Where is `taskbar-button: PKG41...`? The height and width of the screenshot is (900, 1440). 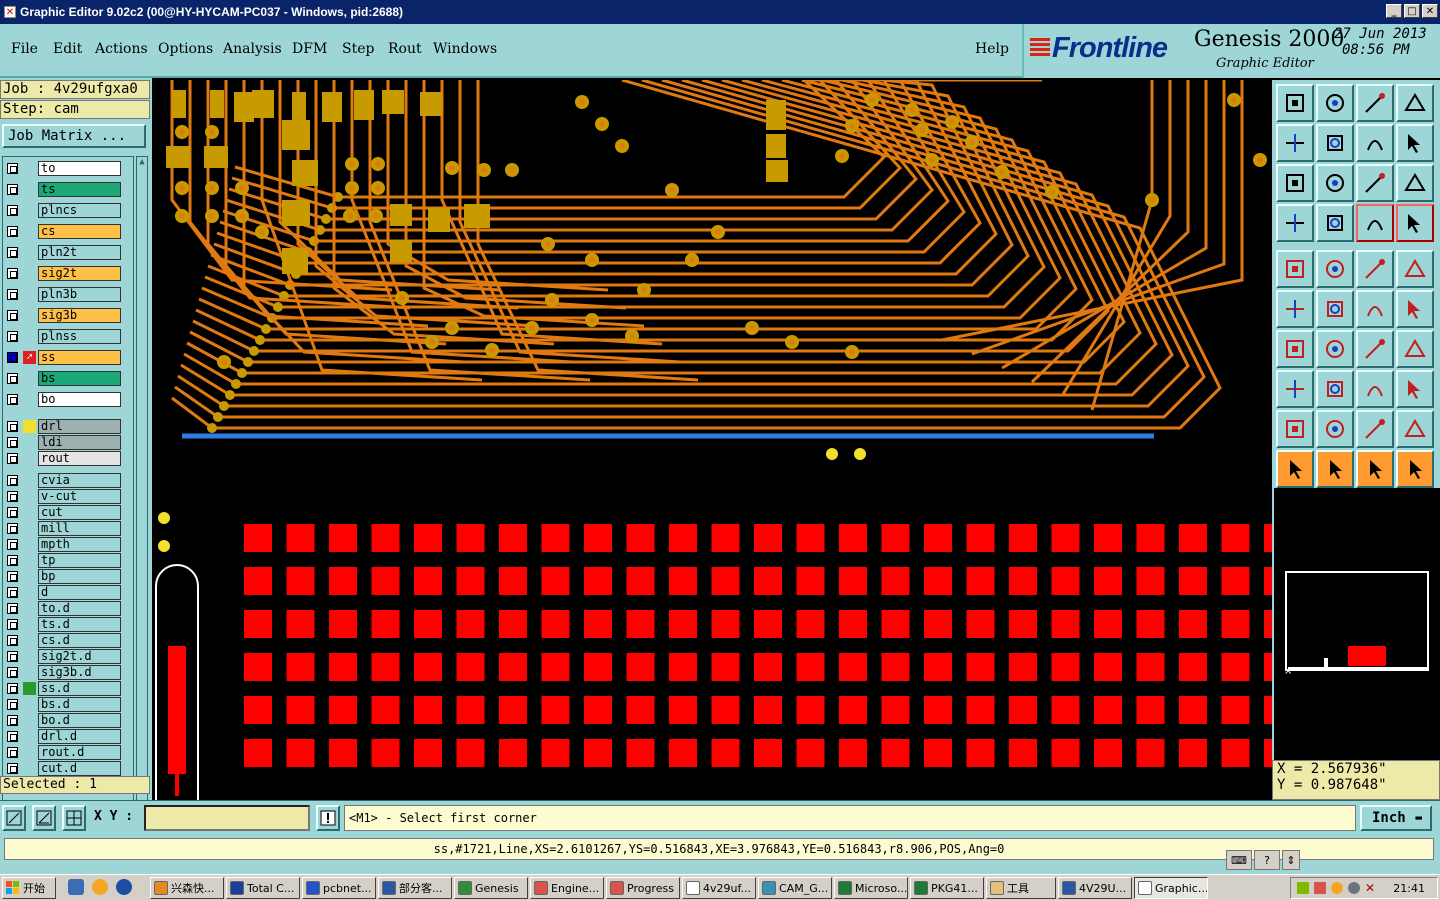 taskbar-button: PKG41... is located at coordinates (947, 888).